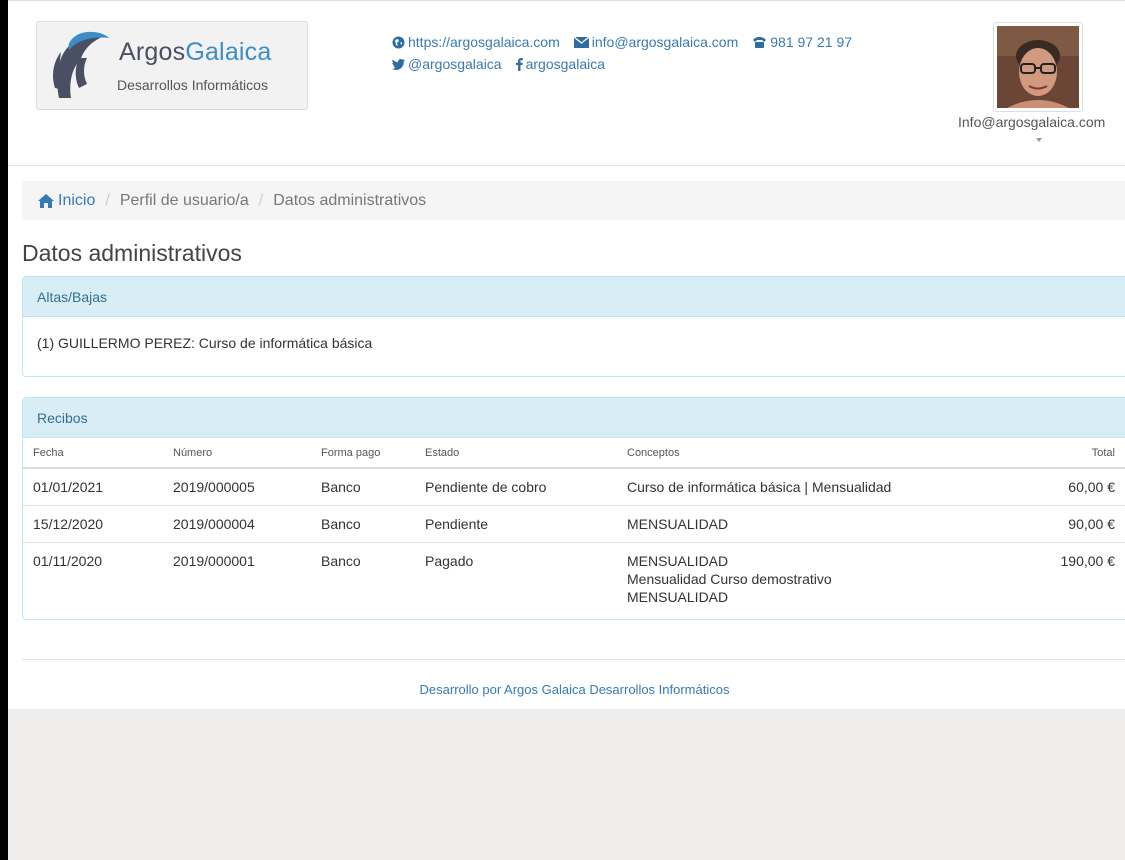 The image size is (1125, 860). I want to click on brand-subtitle: Desarrollos Informáticos, so click(192, 85).